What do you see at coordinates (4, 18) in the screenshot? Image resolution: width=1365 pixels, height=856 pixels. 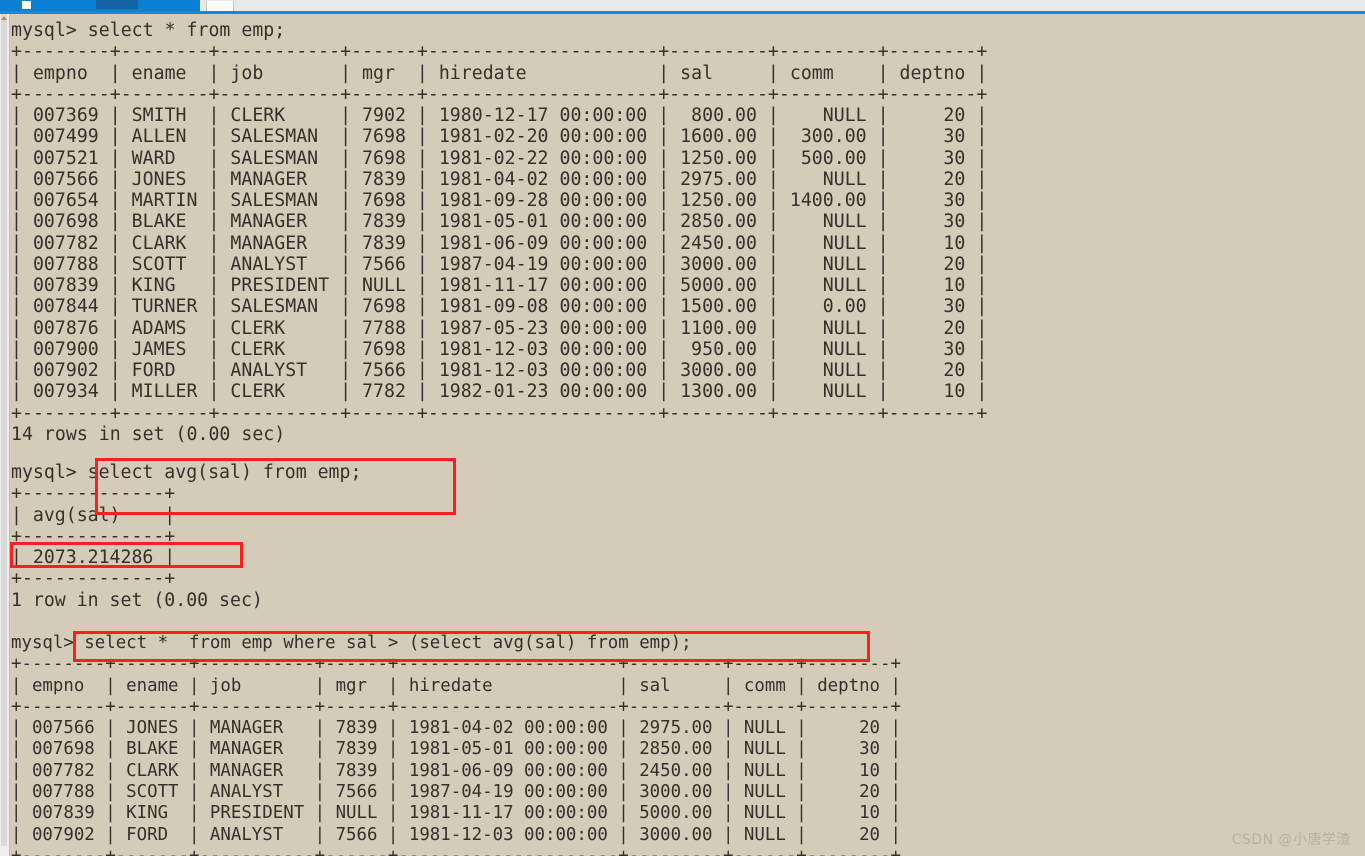 I see `scroll-up-arrow-icon` at bounding box center [4, 18].